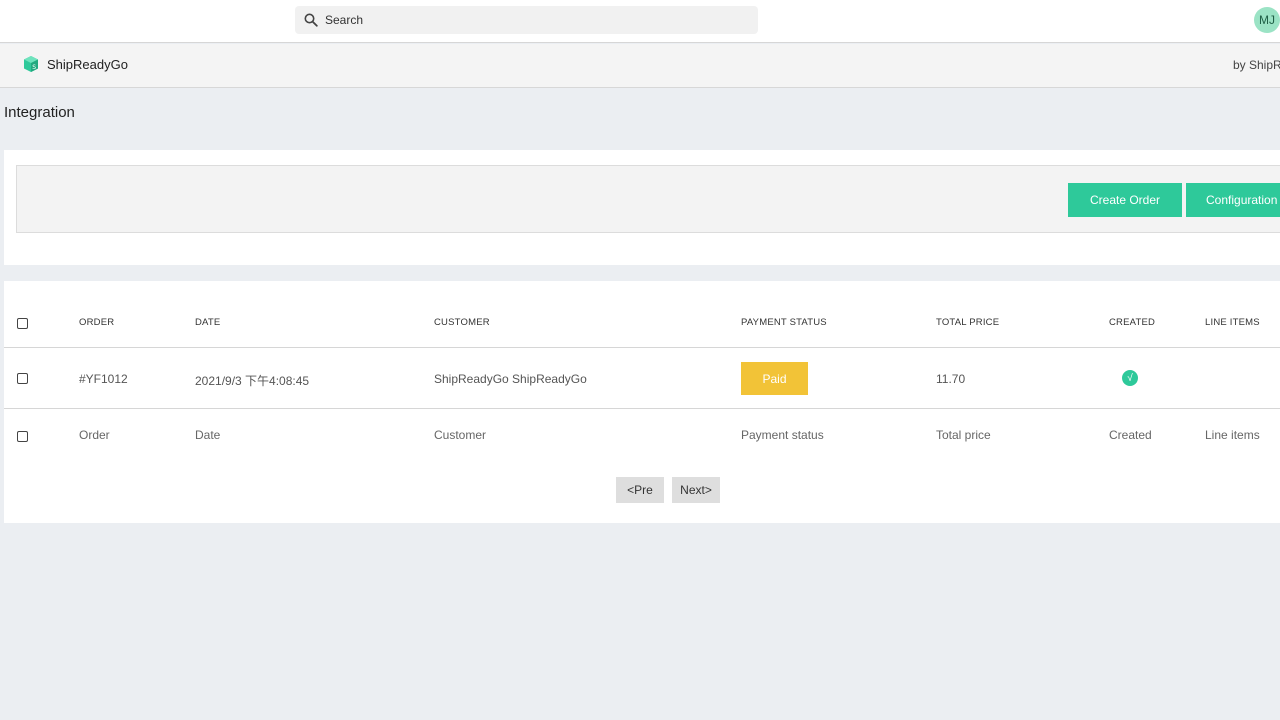  What do you see at coordinates (1125, 200) in the screenshot?
I see `create-order-button: Create Order` at bounding box center [1125, 200].